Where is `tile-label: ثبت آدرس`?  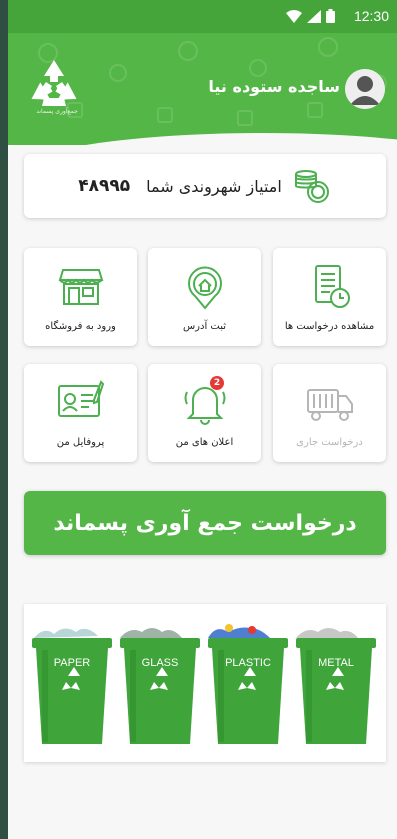 tile-label: ثبت آدرس is located at coordinates (204, 326).